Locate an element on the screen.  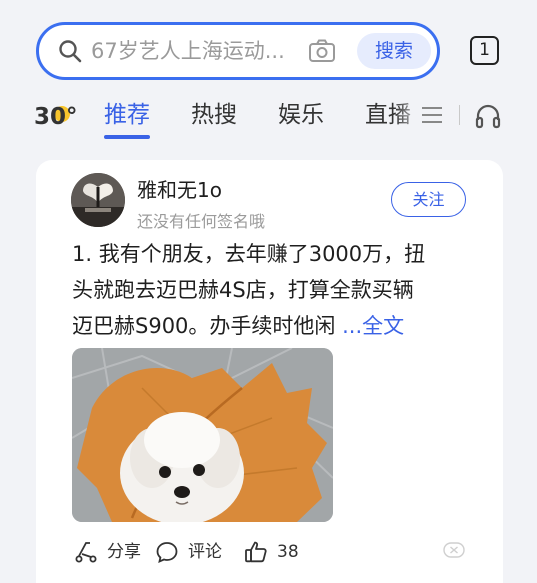
follow-button: 关注 is located at coordinates (428, 199).